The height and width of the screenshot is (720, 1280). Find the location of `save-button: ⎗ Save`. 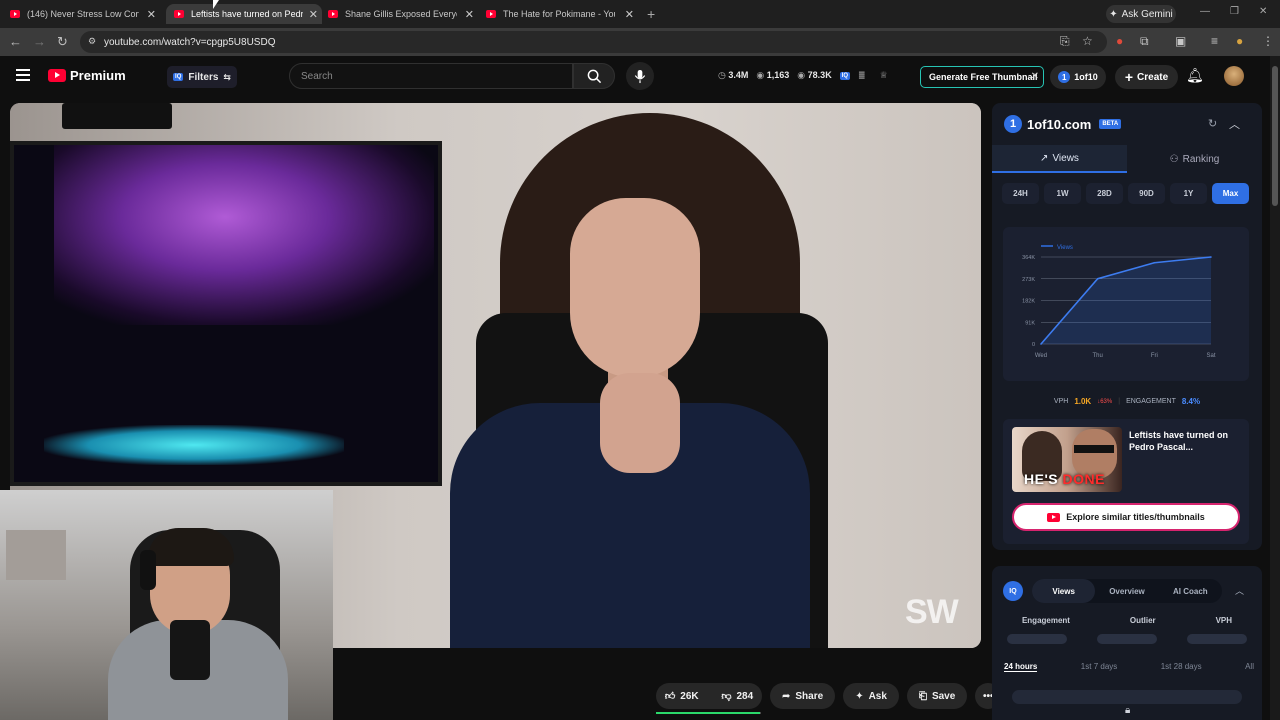

save-button: ⎗ Save is located at coordinates (937, 696).